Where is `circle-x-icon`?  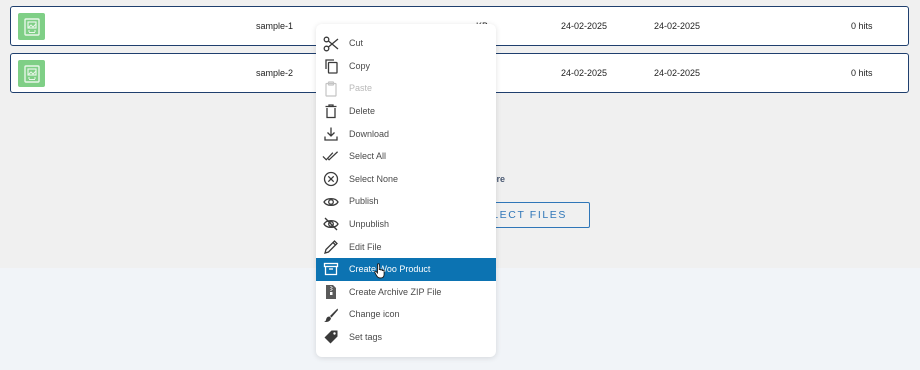
circle-x-icon is located at coordinates (330, 179).